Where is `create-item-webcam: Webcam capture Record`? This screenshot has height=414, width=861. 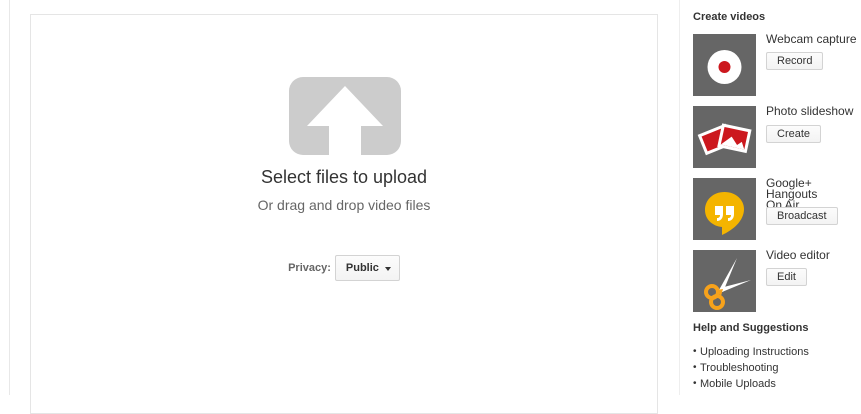
create-item-webcam: Webcam capture Record is located at coordinates (777, 64).